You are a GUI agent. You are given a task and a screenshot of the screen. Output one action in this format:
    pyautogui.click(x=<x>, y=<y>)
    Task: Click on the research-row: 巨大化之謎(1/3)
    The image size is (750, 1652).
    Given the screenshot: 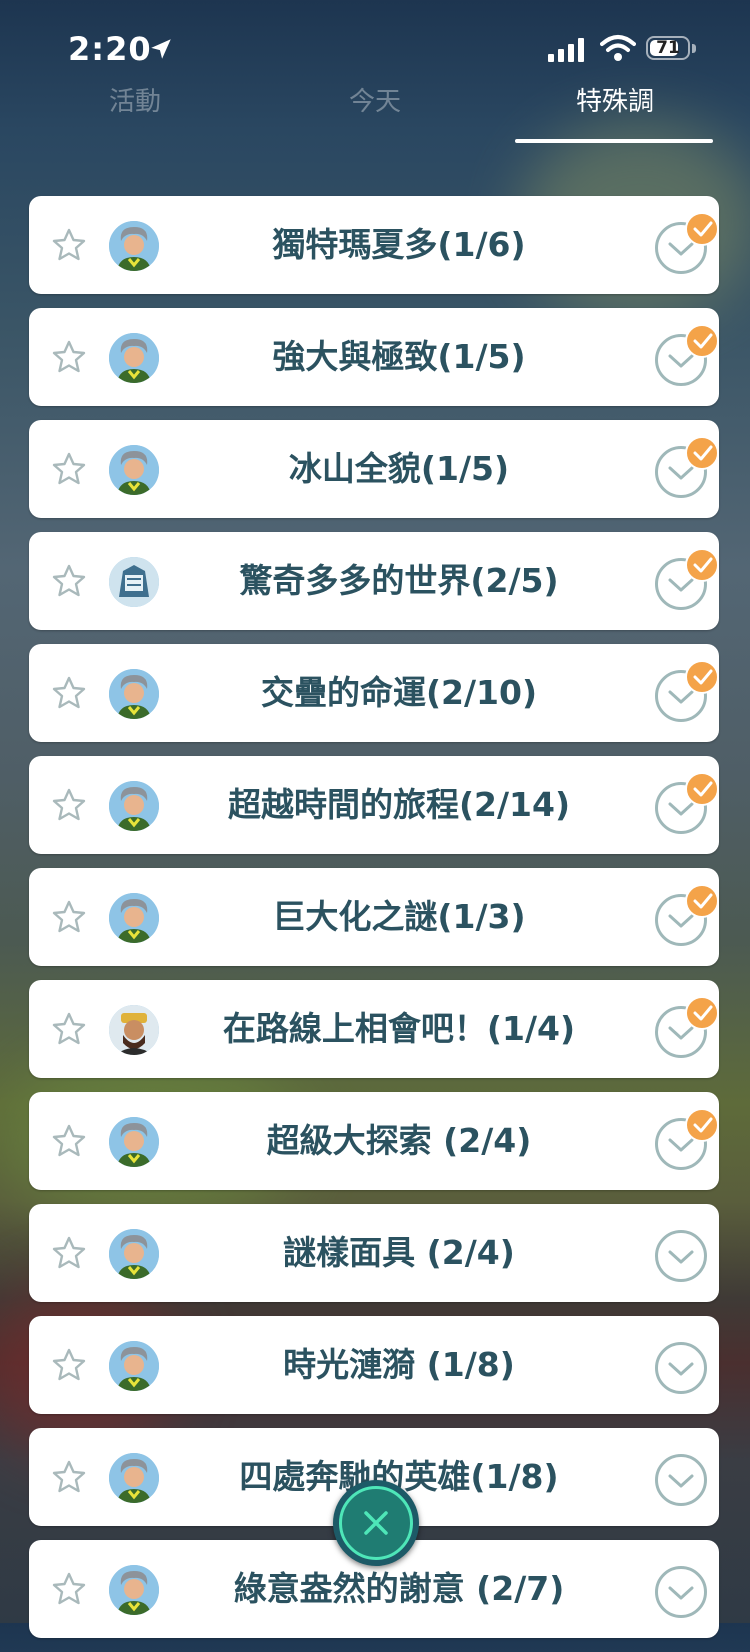 What is the action you would take?
    pyautogui.click(x=374, y=917)
    